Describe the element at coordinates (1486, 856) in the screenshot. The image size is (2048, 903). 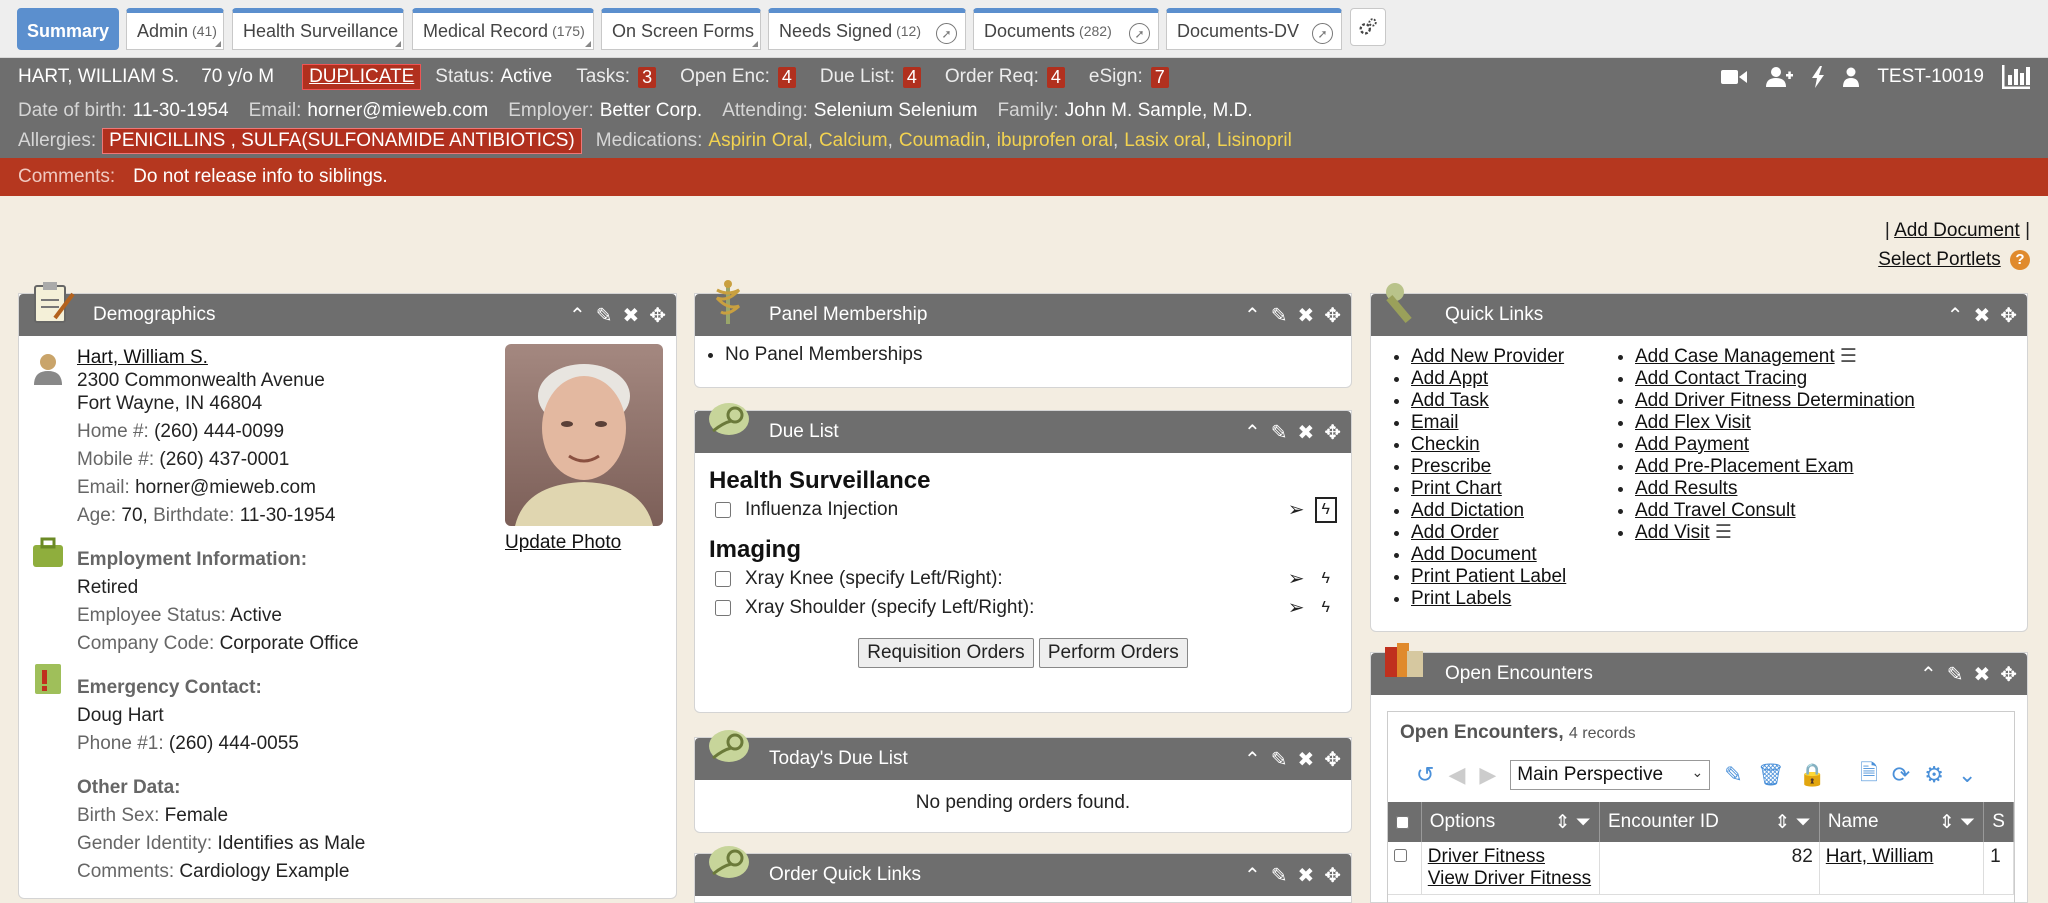
I see `driver-fitness-link: Driver Fitness` at that location.